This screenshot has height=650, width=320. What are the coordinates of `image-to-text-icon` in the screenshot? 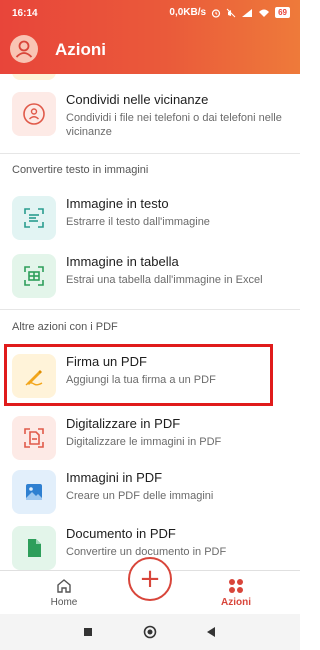 It's located at (34, 218).